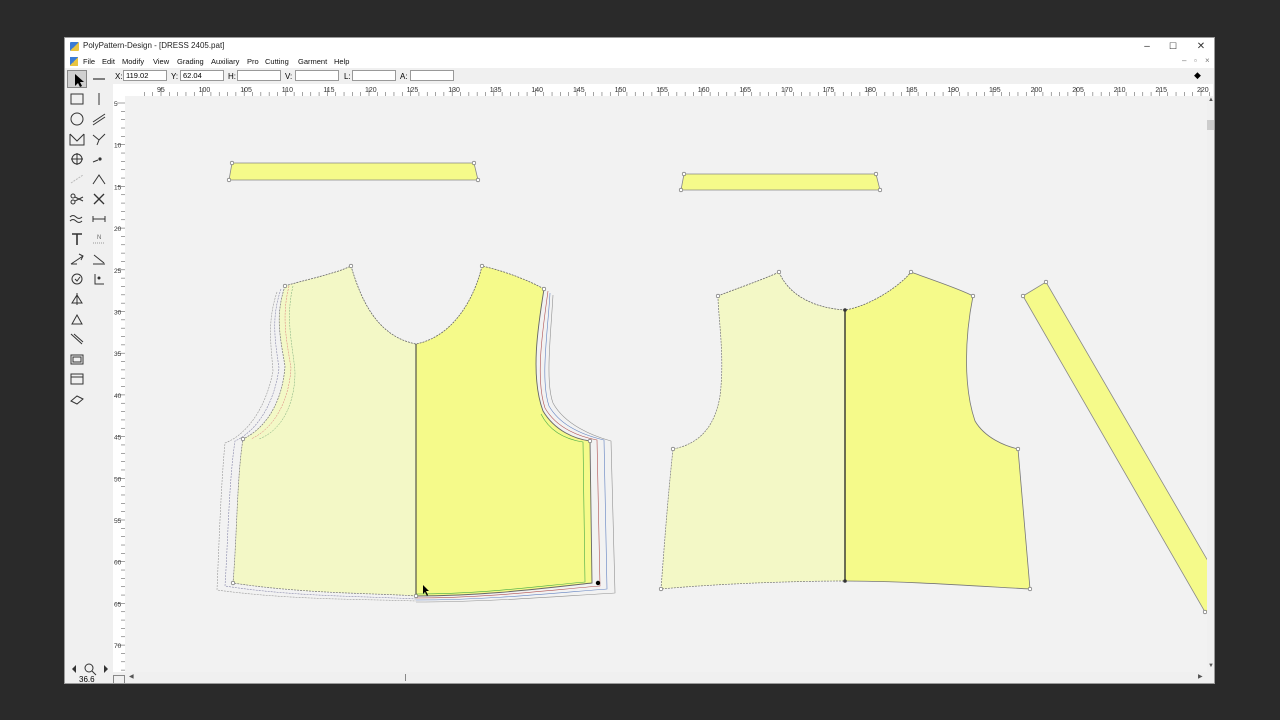  I want to click on scroll-up-icon: ▲, so click(1211, 100).